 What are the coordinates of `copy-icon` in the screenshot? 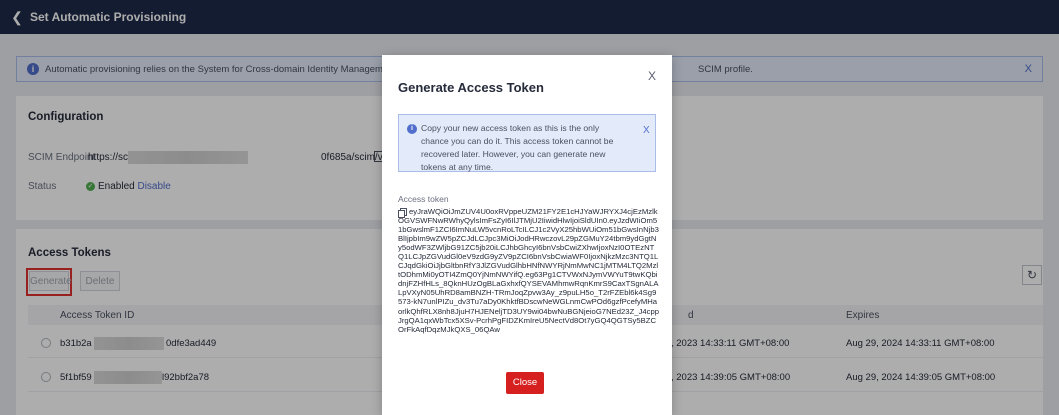 It's located at (402, 213).